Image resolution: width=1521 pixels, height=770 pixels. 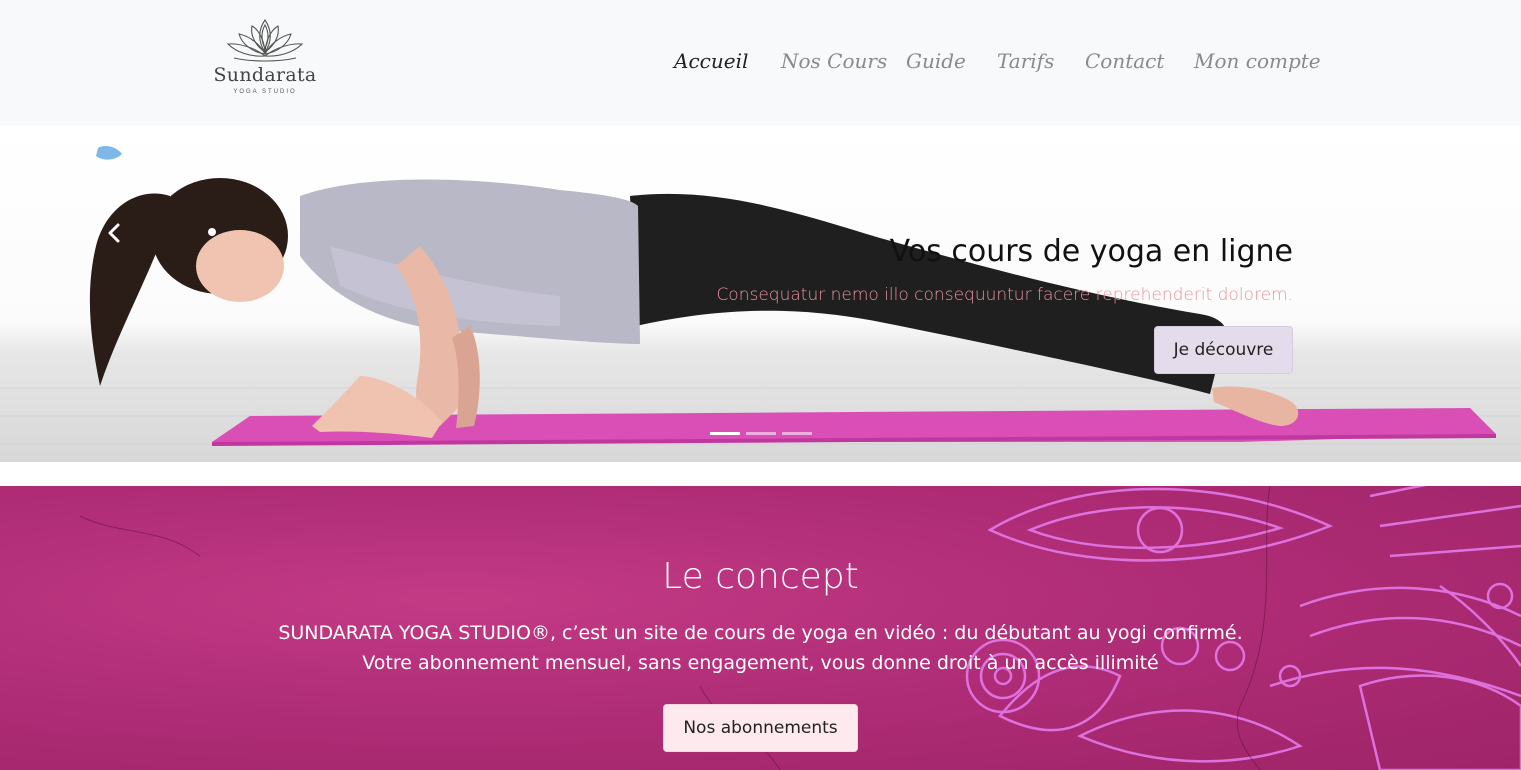 I want to click on lotus-icon, so click(x=265, y=40).